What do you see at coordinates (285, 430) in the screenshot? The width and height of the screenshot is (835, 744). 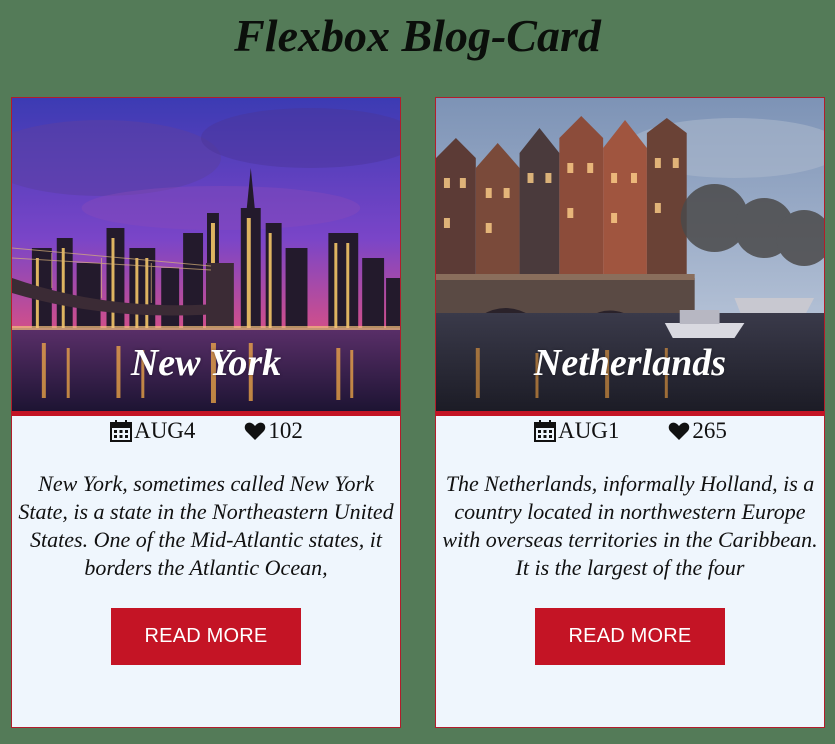 I see `card-likes-count: 102` at bounding box center [285, 430].